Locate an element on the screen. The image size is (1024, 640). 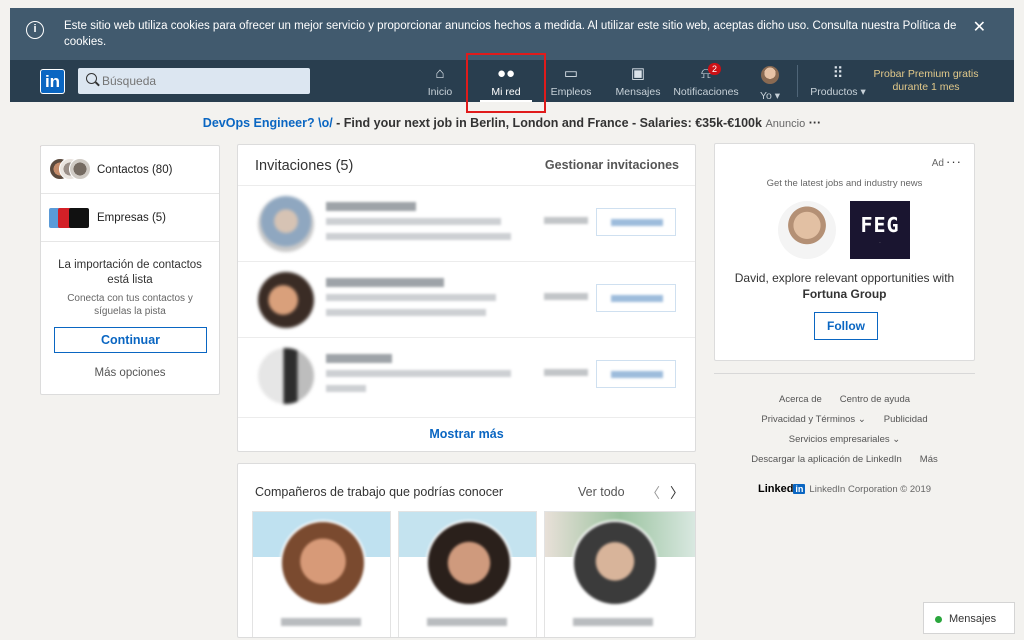
footer-link-privacy: Privacidad y Términos ⌄ is located at coordinates (813, 419).